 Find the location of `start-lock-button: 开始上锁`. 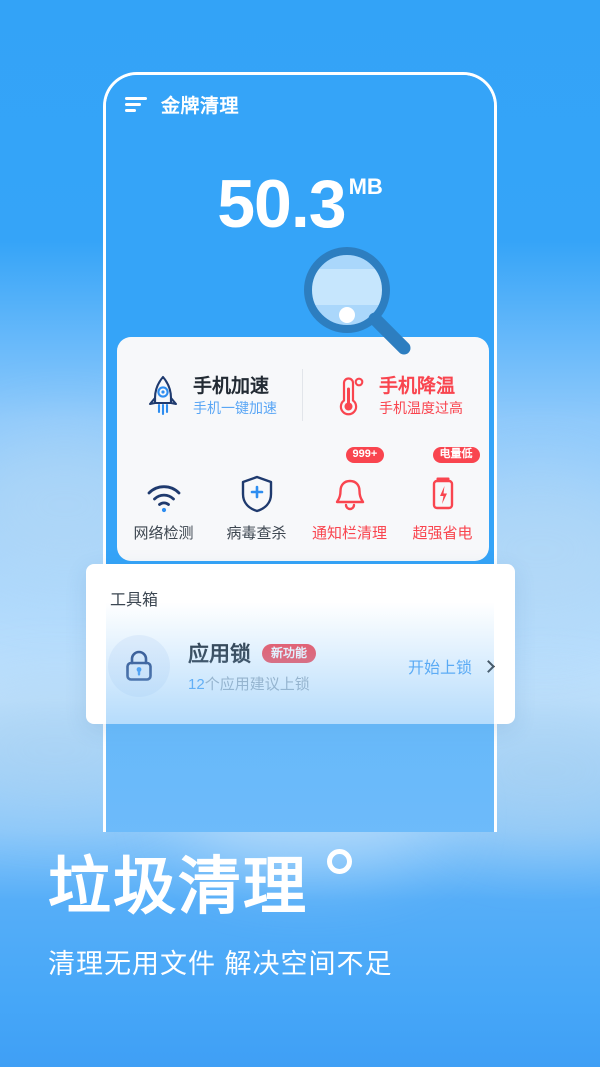

start-lock-button: 开始上锁 is located at coordinates (451, 666).